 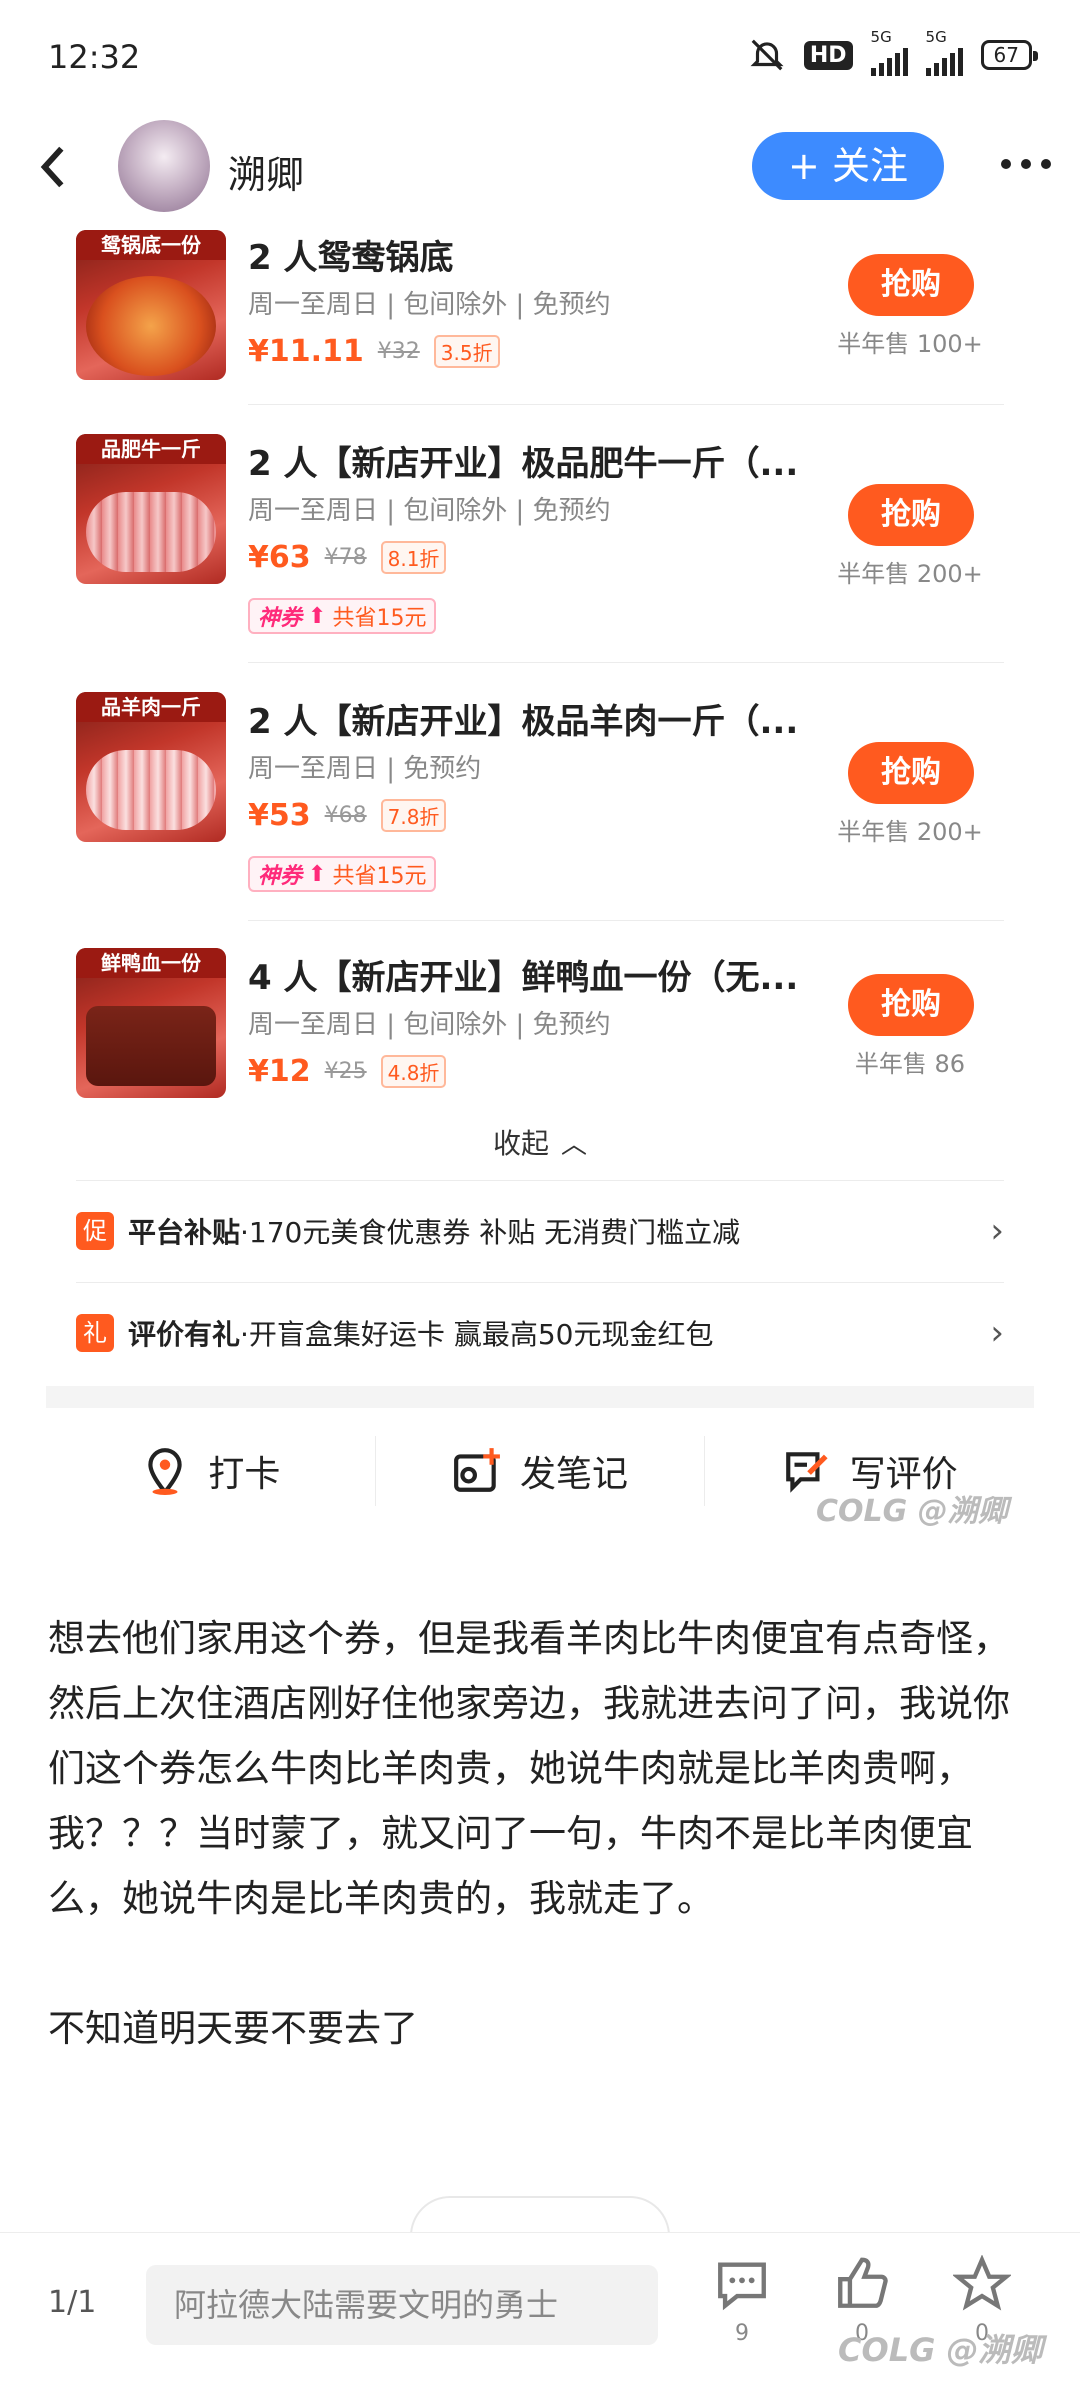 I want to click on deal-price-row: ¥12 ¥25 4.8折, so click(x=347, y=1071).